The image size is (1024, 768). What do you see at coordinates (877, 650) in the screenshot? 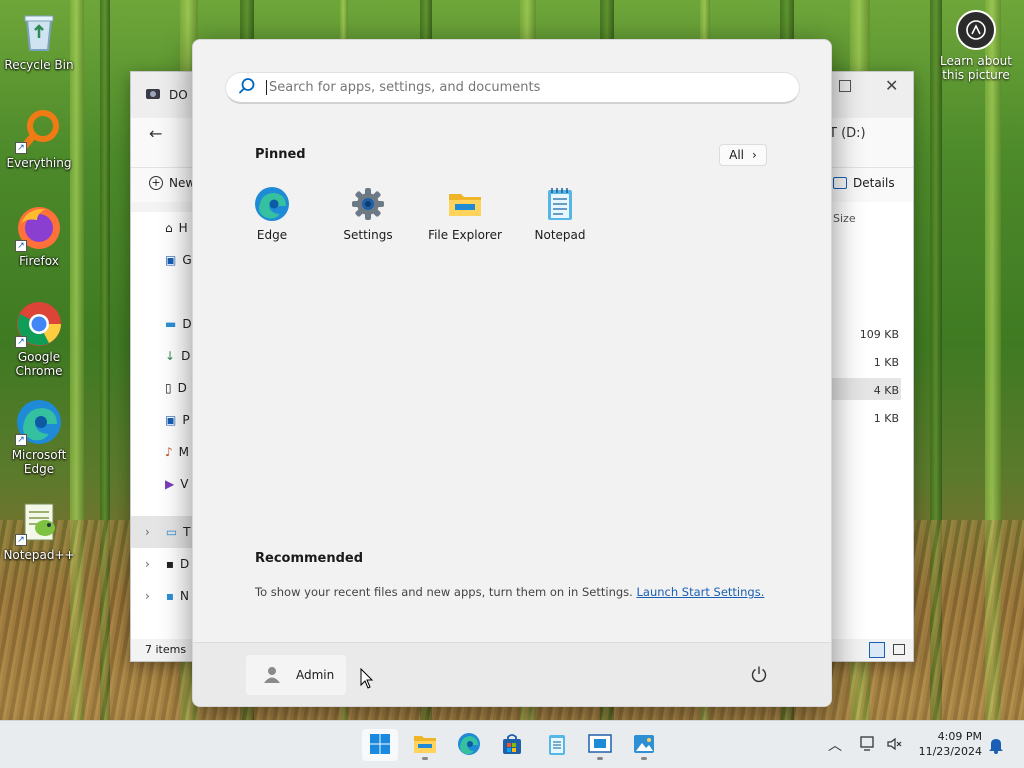
I see `details-view-icon` at bounding box center [877, 650].